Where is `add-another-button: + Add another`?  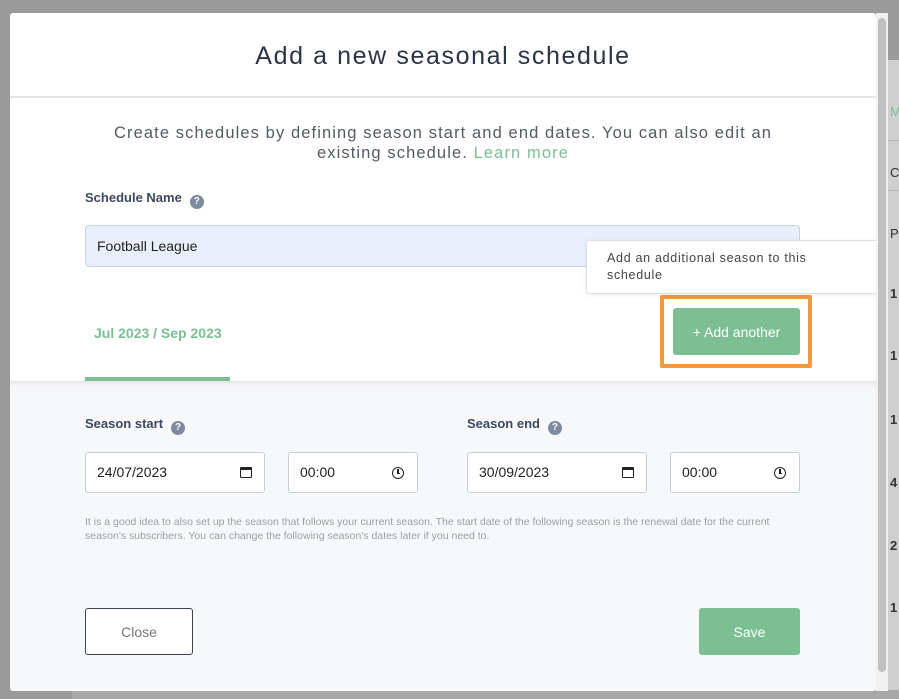 add-another-button: + Add another is located at coordinates (736, 331).